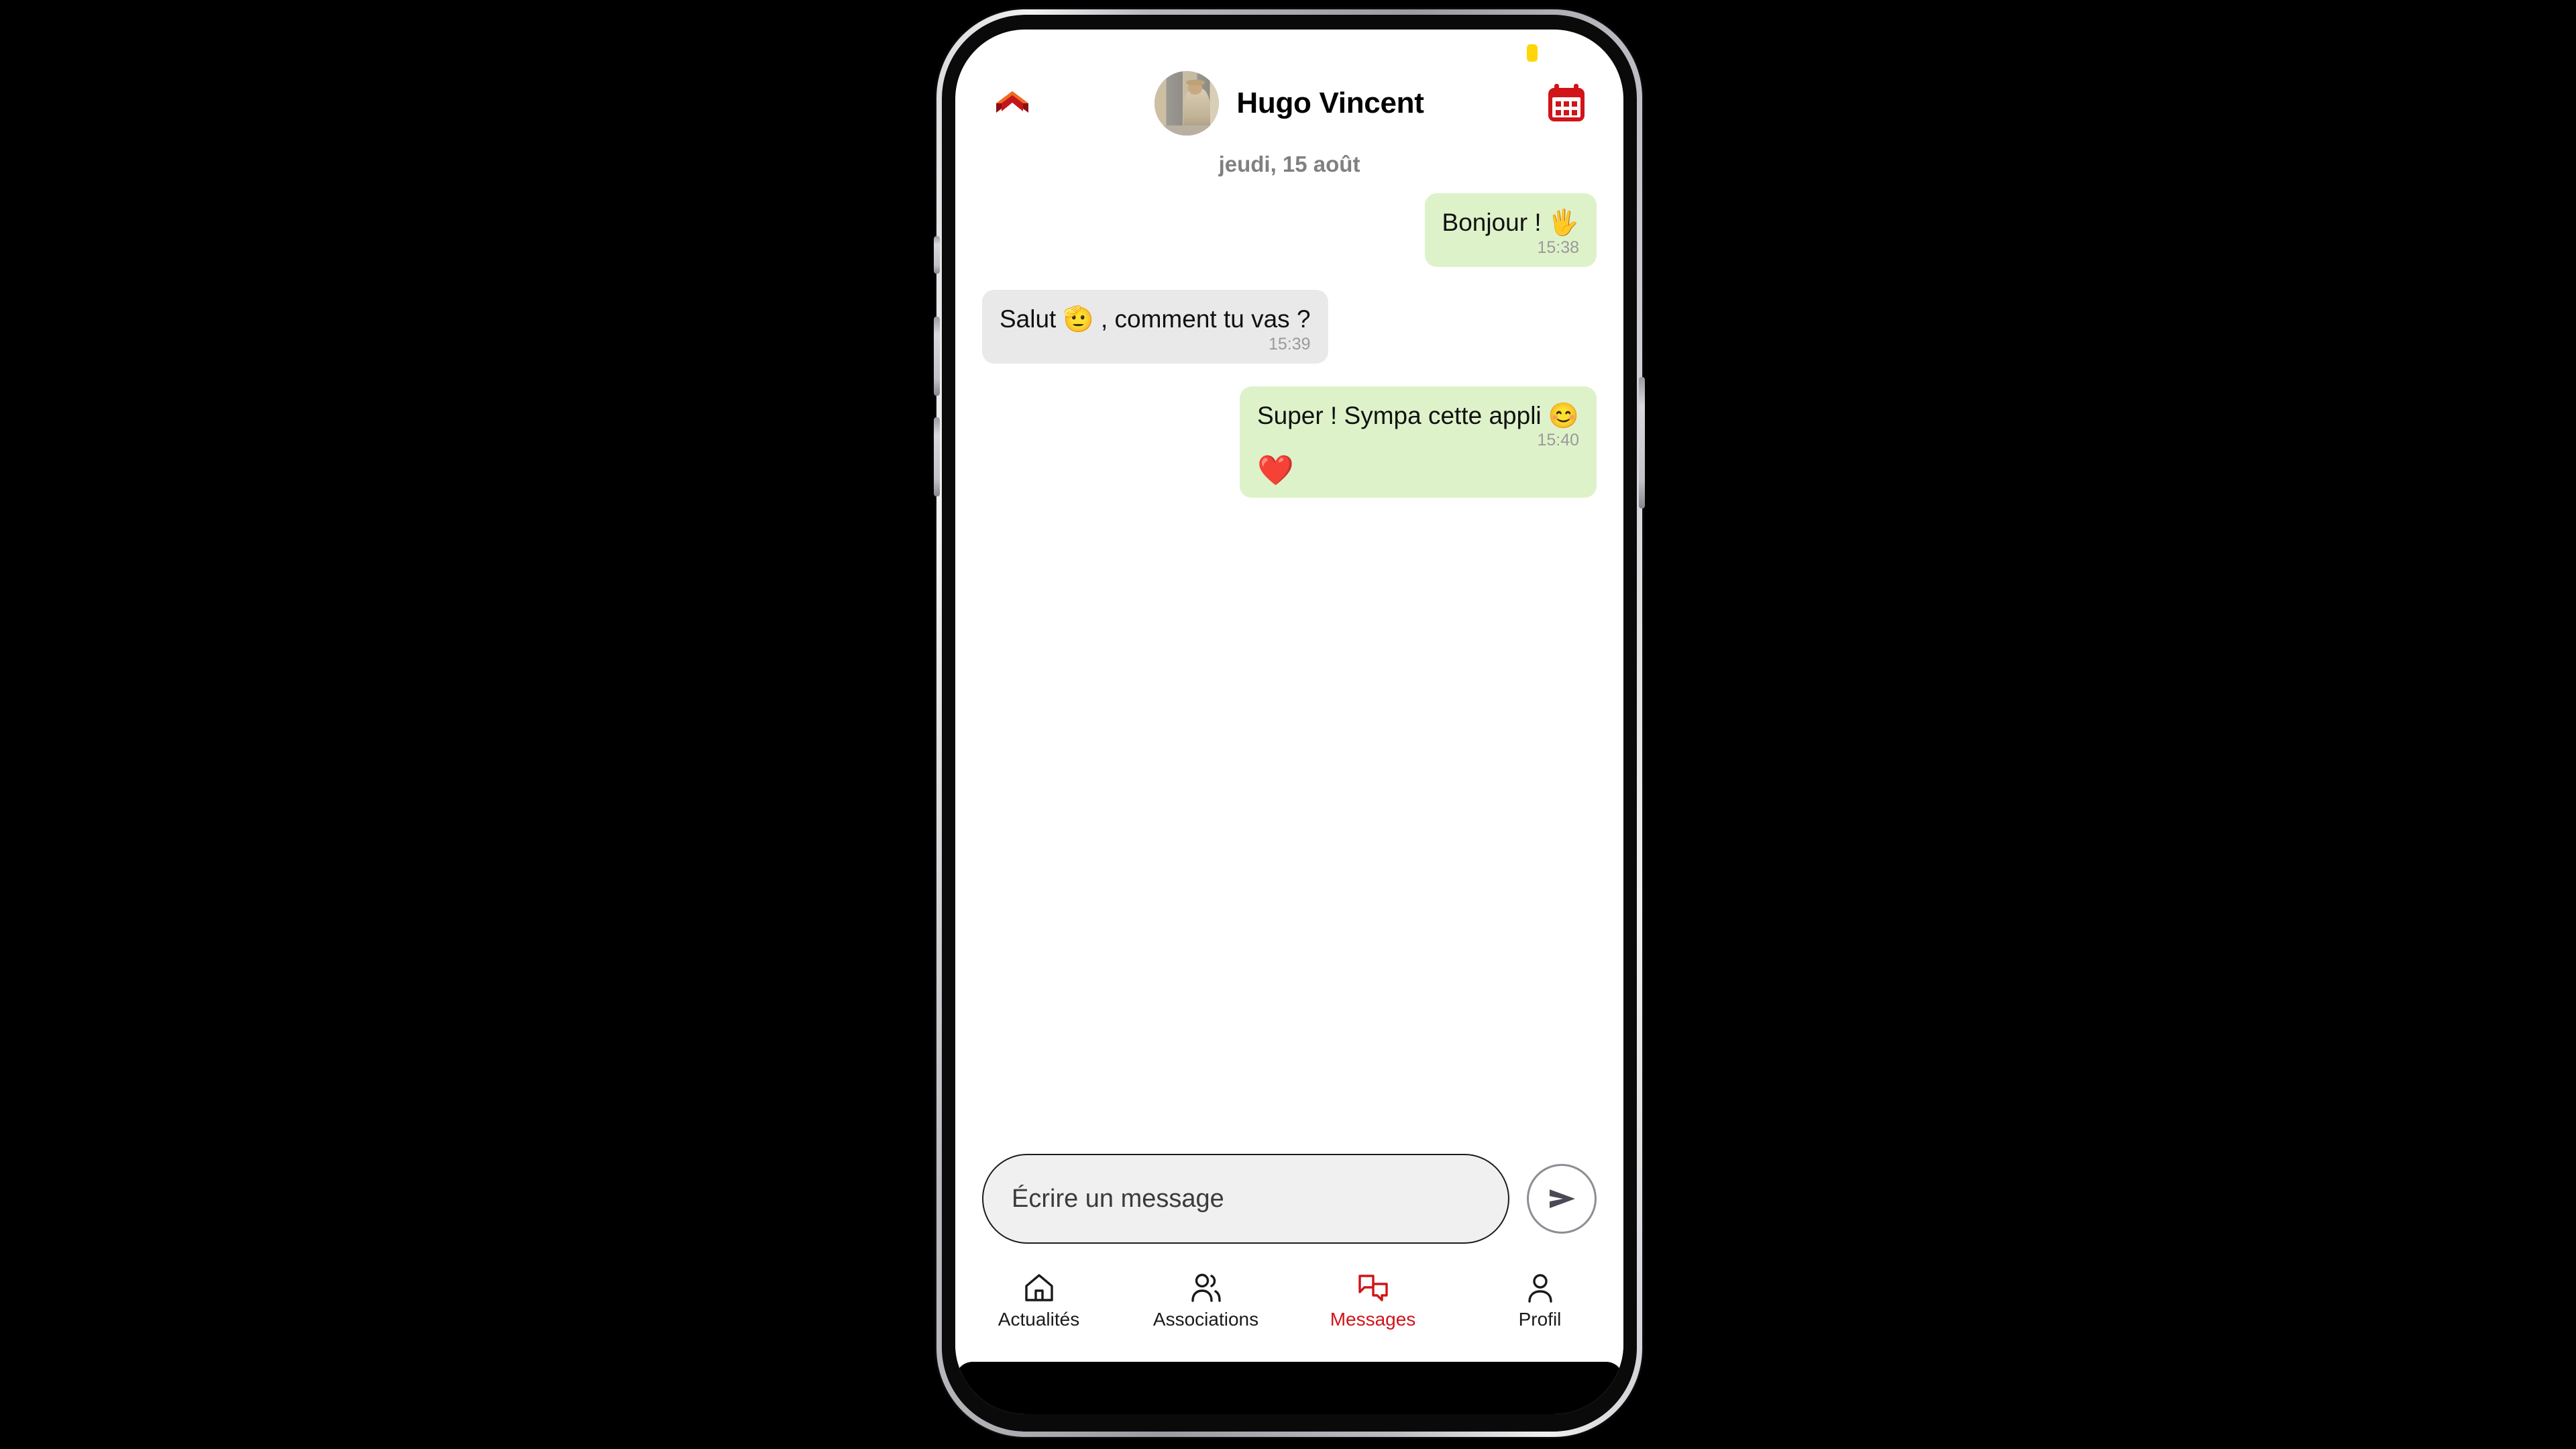  I want to click on send-paper-plane-icon, so click(1562, 1198).